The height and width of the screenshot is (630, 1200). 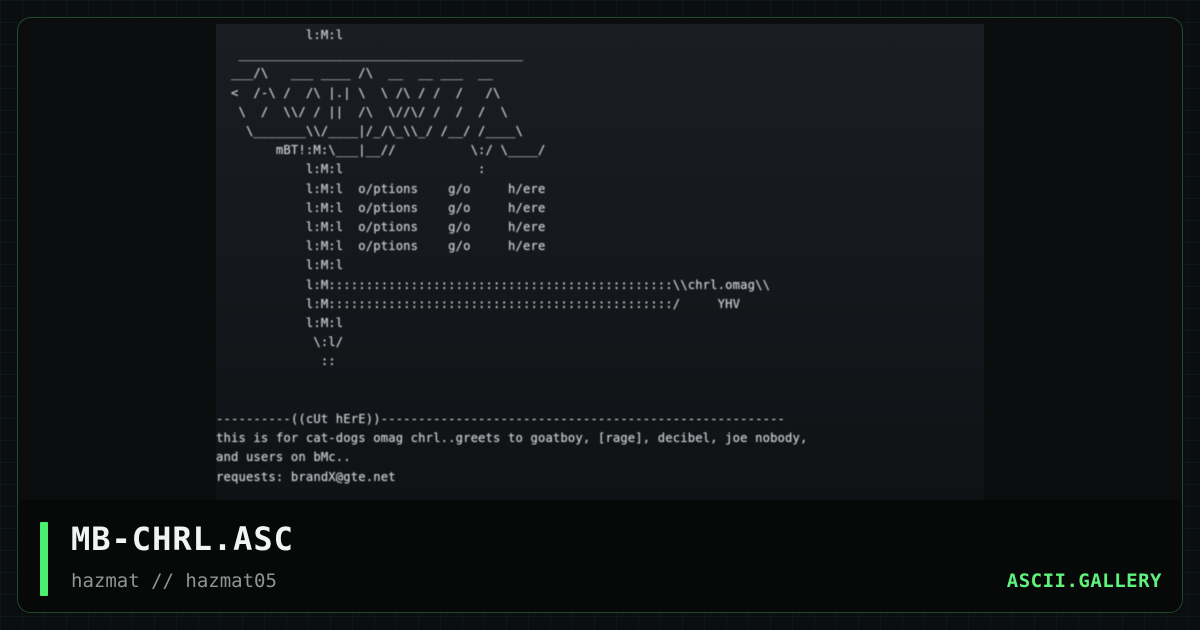 What do you see at coordinates (1084, 581) in the screenshot?
I see `site-brand-link: ASCII.GALLERY` at bounding box center [1084, 581].